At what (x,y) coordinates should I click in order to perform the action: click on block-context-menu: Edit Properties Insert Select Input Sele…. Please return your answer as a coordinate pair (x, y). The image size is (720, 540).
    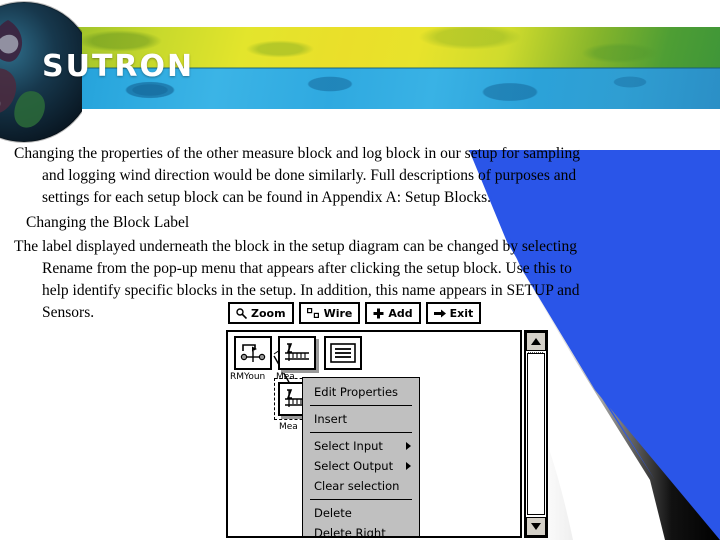
    Looking at the image, I should click on (361, 457).